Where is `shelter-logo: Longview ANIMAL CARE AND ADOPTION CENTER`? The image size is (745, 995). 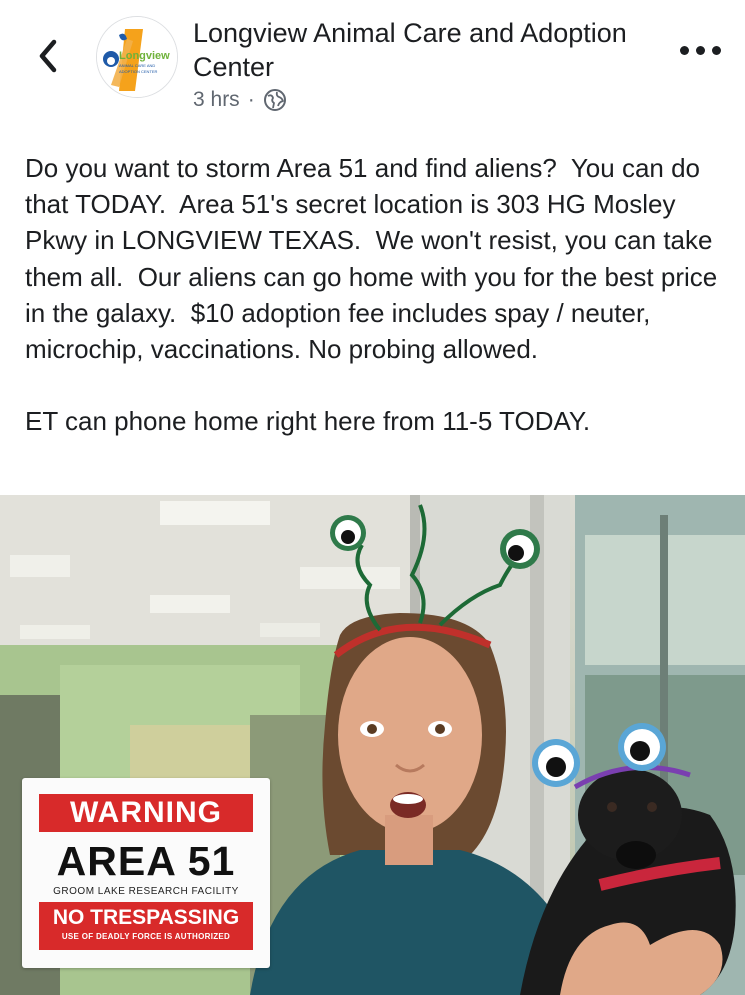 shelter-logo: Longview ANIMAL CARE AND ADOPTION CENTER is located at coordinates (137, 57).